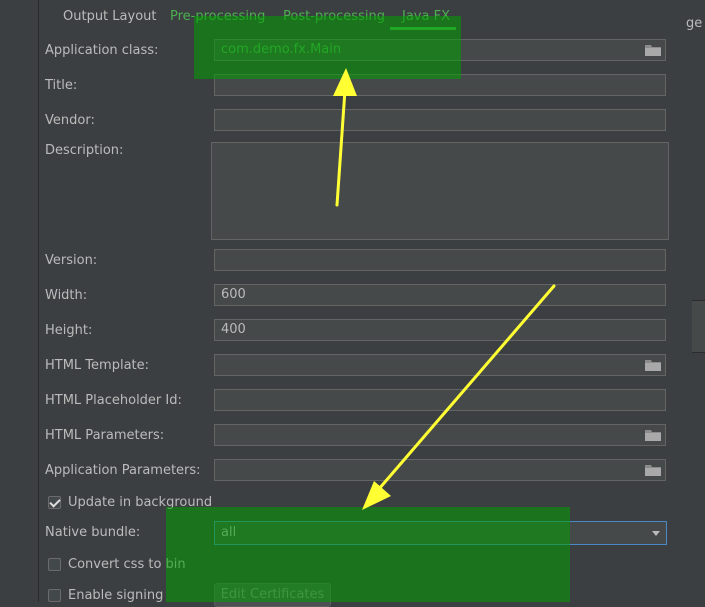  Describe the element at coordinates (54, 564) in the screenshot. I see `convert-css-checkbox` at that location.